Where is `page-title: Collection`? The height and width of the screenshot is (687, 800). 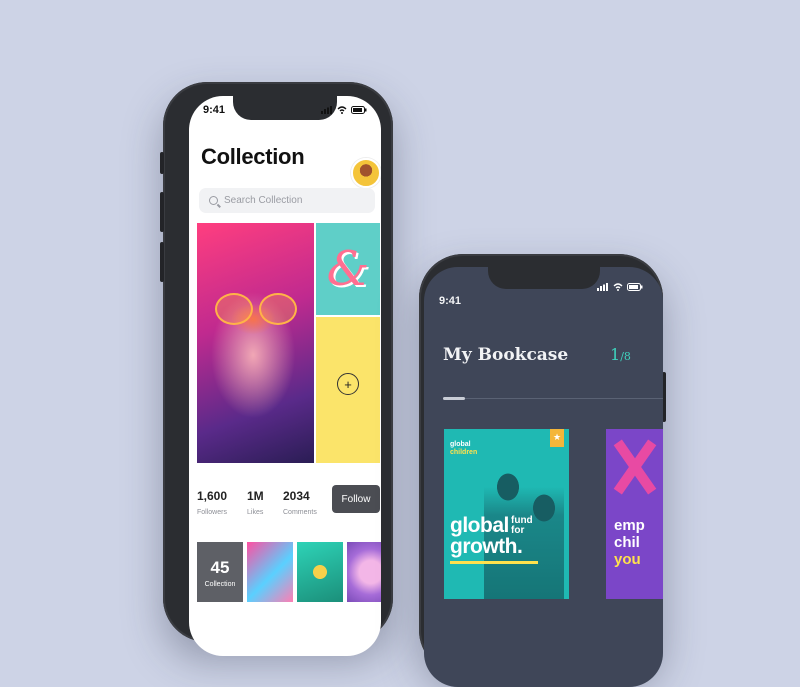
page-title: Collection is located at coordinates (253, 156).